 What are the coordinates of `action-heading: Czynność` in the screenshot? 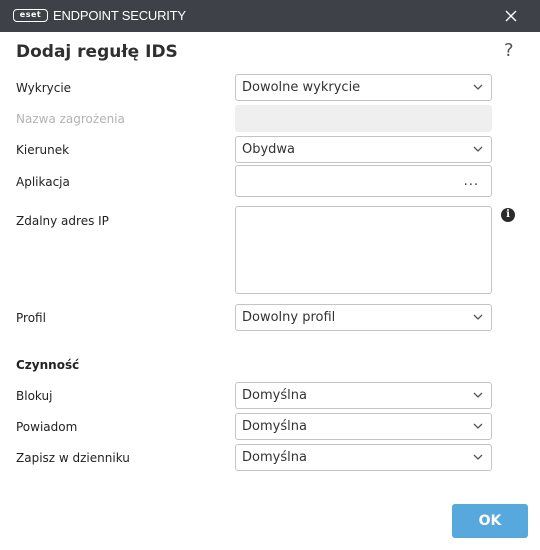 It's located at (48, 365).